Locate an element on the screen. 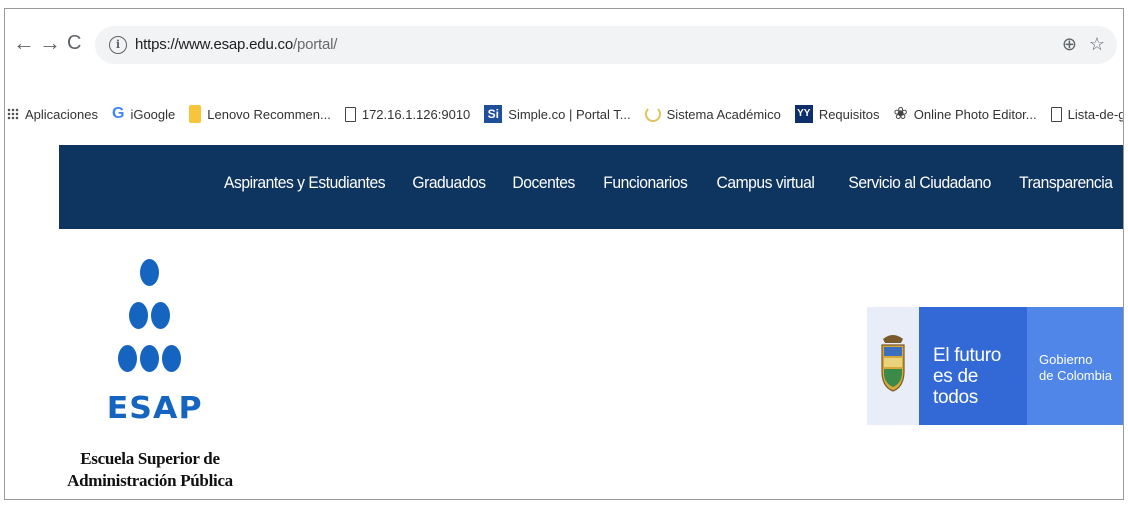  bookmark-requisitos: YY Requisitos is located at coordinates (837, 114).